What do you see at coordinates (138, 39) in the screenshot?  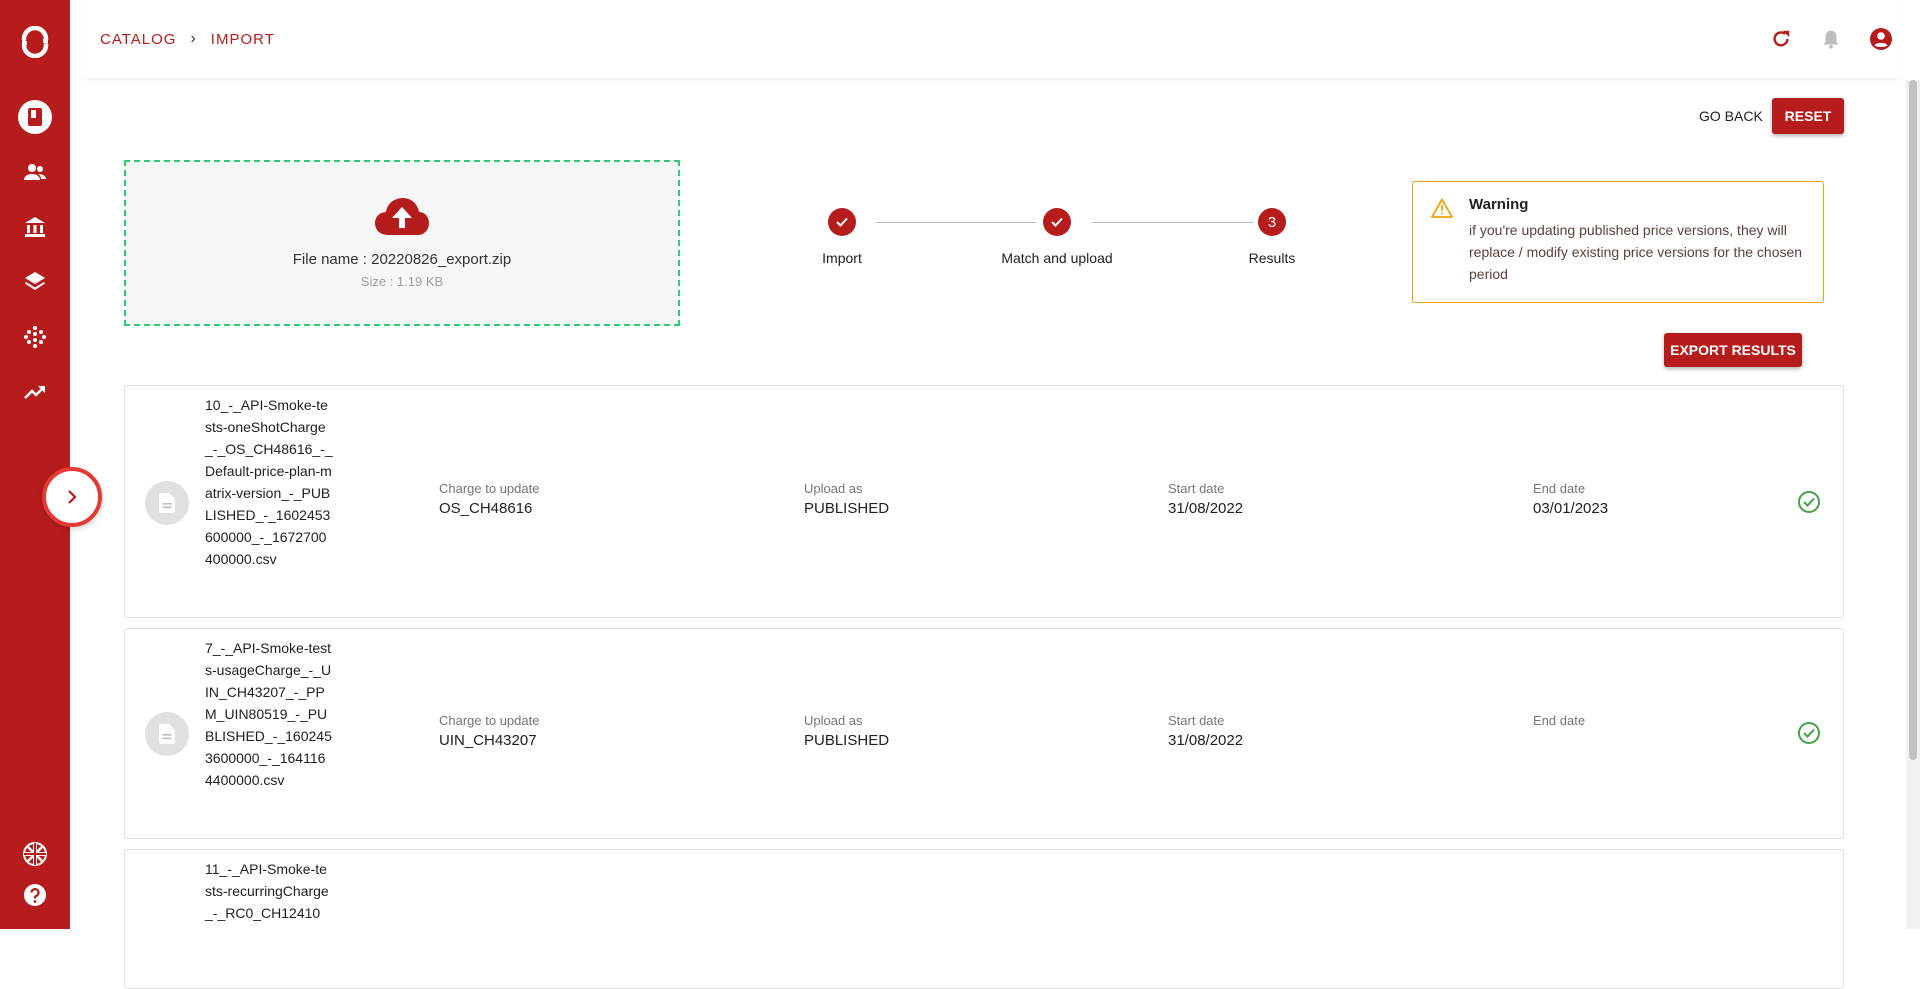 I see `breadcrumb-catalog: CATALOG` at bounding box center [138, 39].